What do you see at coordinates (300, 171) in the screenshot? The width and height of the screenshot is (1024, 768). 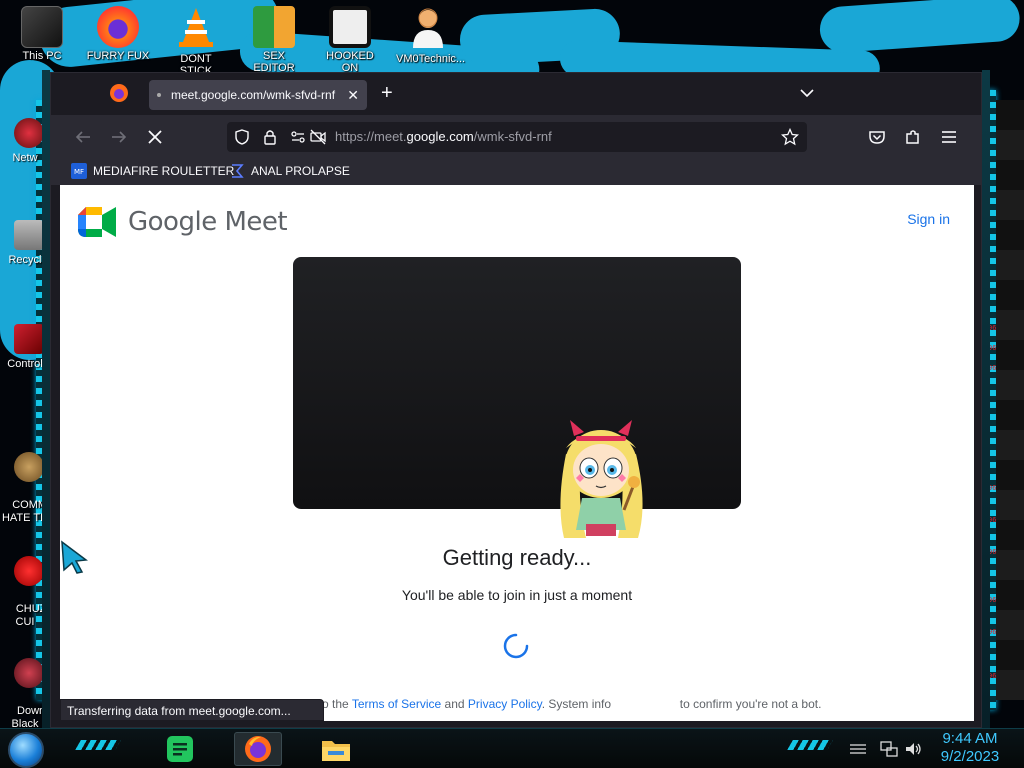 I see `bookmark-label: ANAL PROLAPSE` at bounding box center [300, 171].